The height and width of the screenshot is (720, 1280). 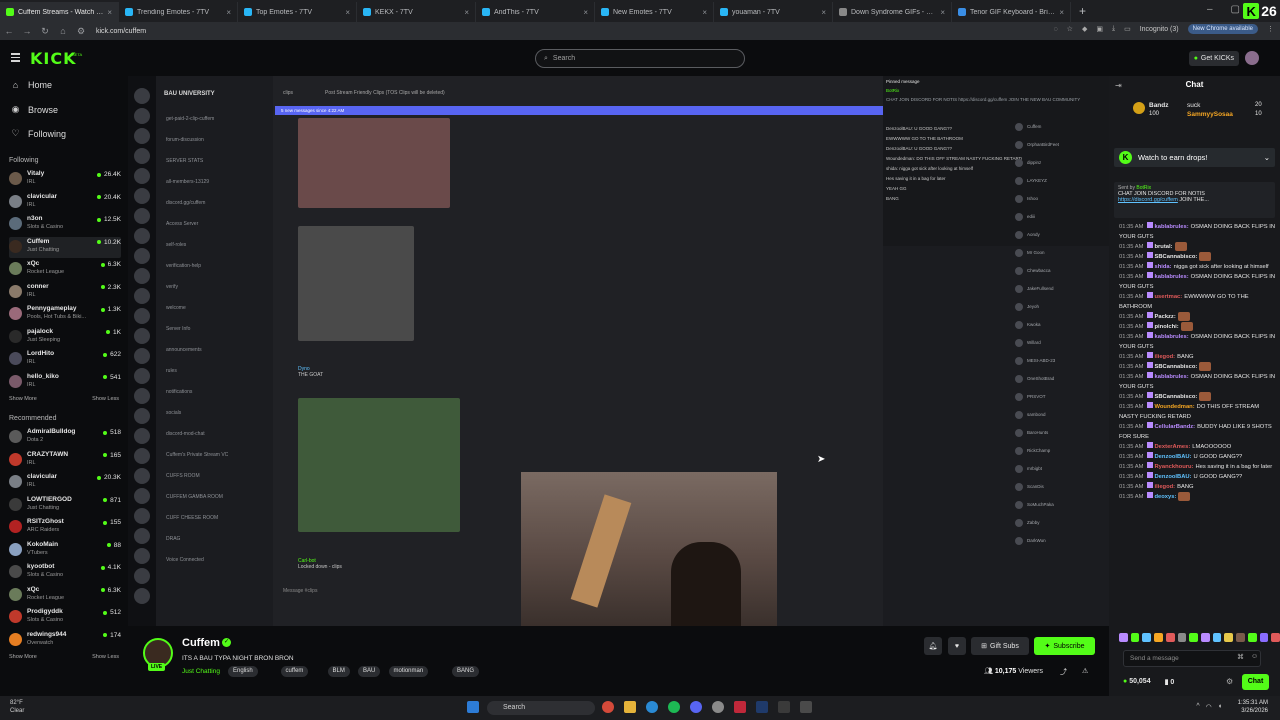 I want to click on command-icon: ⌘, so click(x=1240, y=657).